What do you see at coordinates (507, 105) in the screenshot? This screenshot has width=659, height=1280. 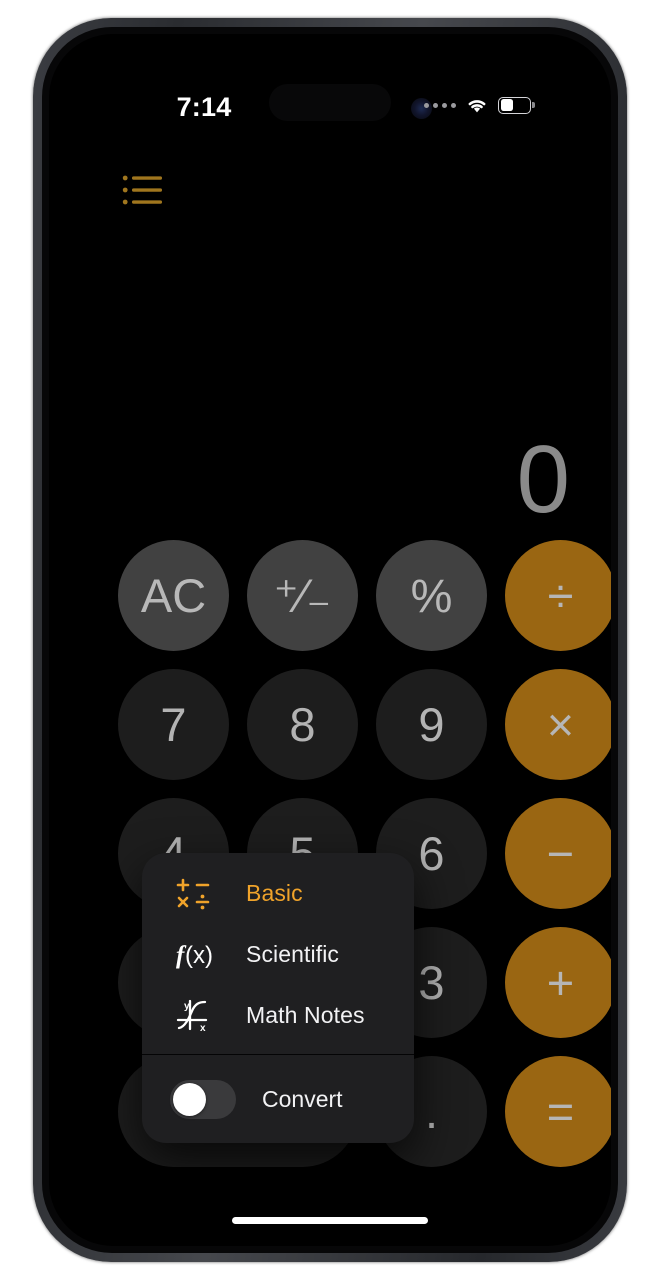 I see `battery-fill` at bounding box center [507, 105].